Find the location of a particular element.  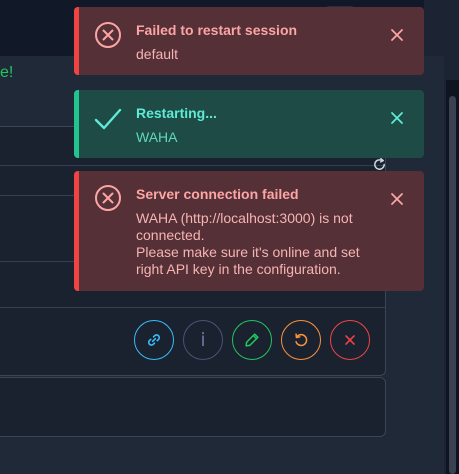

success-toast: Restarting... WAHA is located at coordinates (249, 124).